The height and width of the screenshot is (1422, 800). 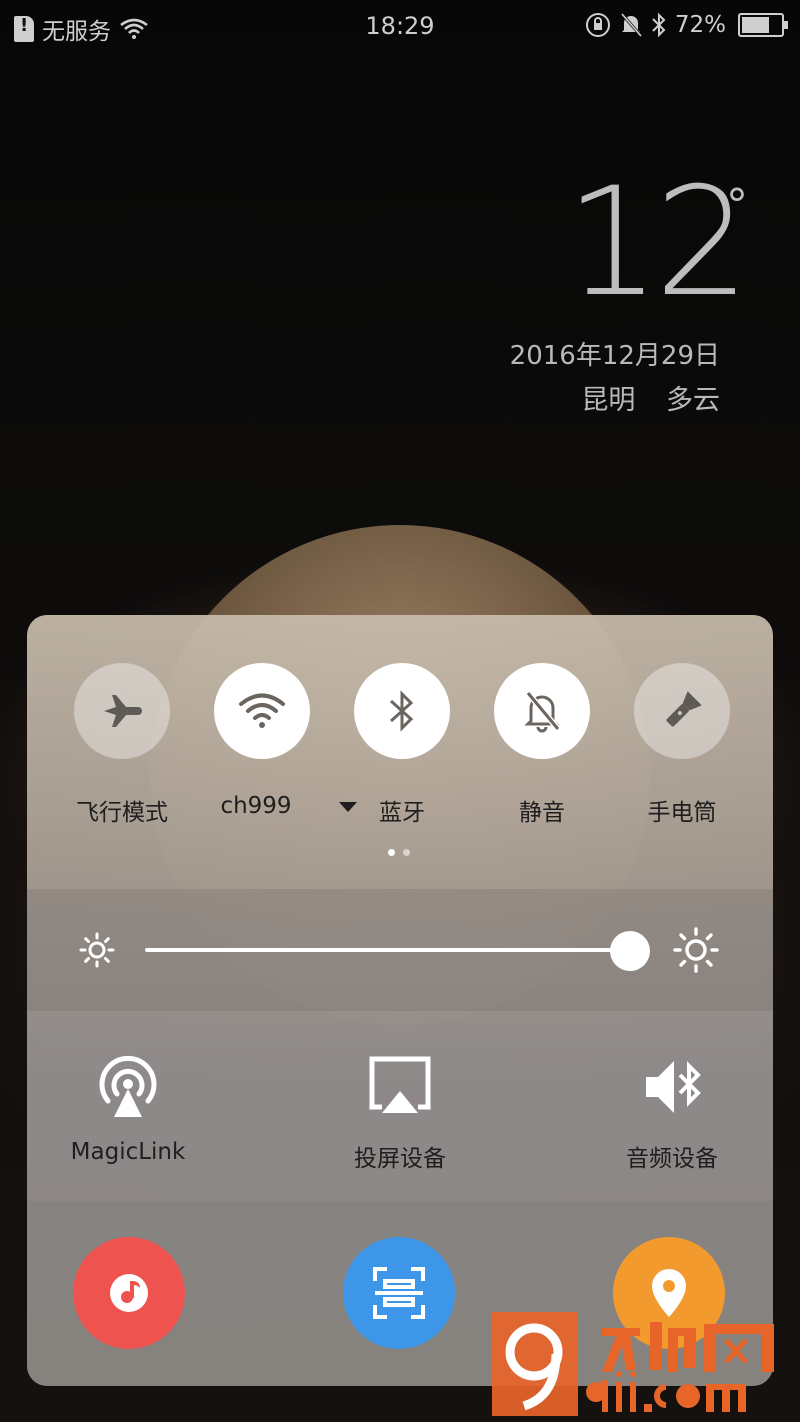 I want to click on audio-device-label: 音频设备, so click(x=672, y=1159).